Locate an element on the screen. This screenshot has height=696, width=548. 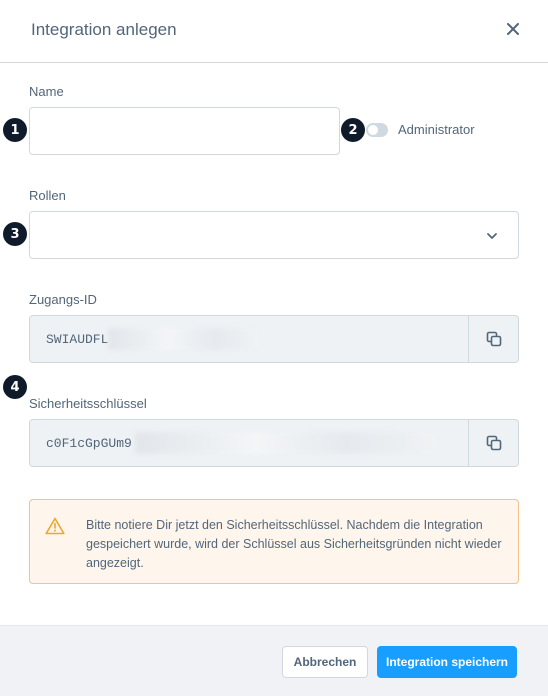
access-id-label: Zugangs-ID is located at coordinates (63, 299).